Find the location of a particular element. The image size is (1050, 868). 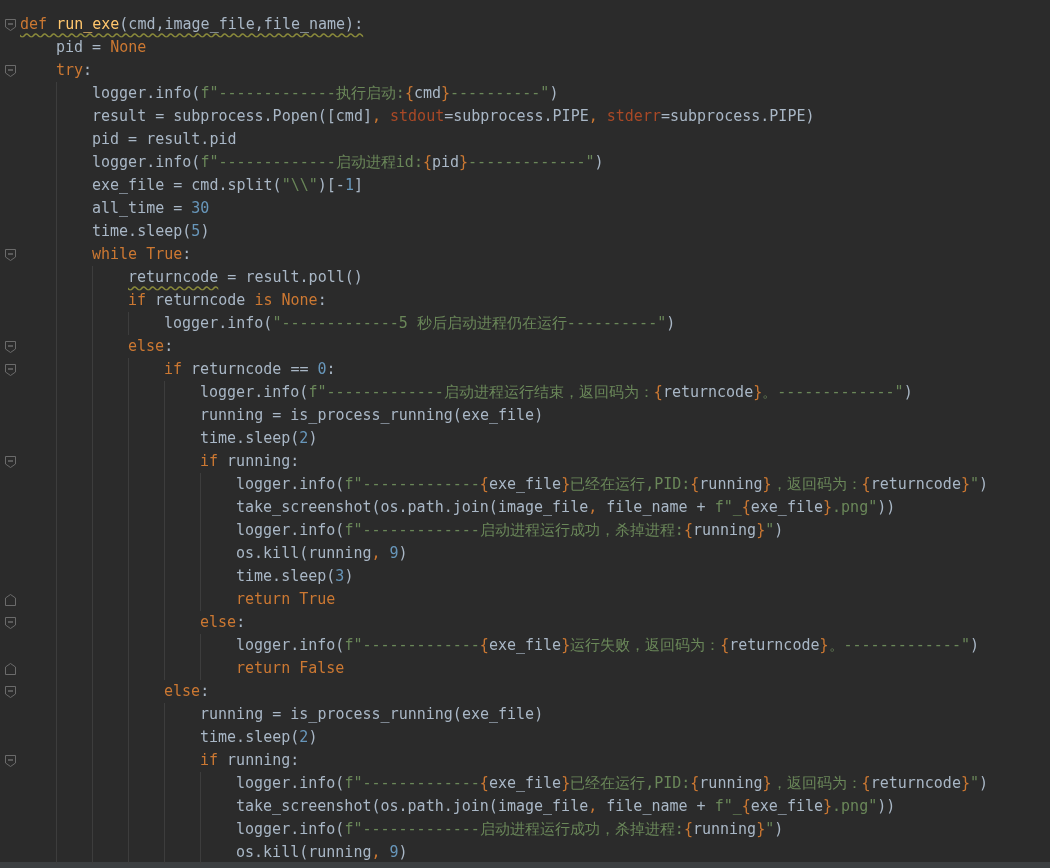

code-line: while True: is located at coordinates (142, 254).